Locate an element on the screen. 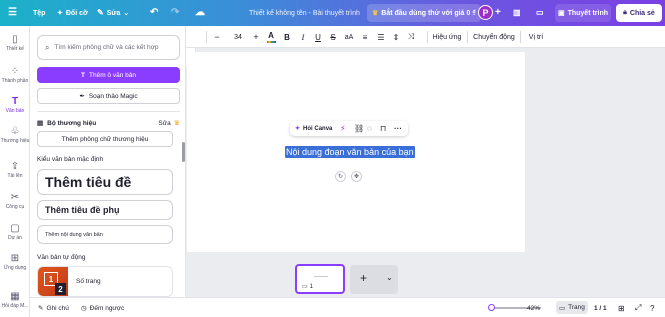 Image resolution: width=665 pixels, height=317 pixels. rail-item-apps: ⊞ Ứng dụng is located at coordinates (15, 262).